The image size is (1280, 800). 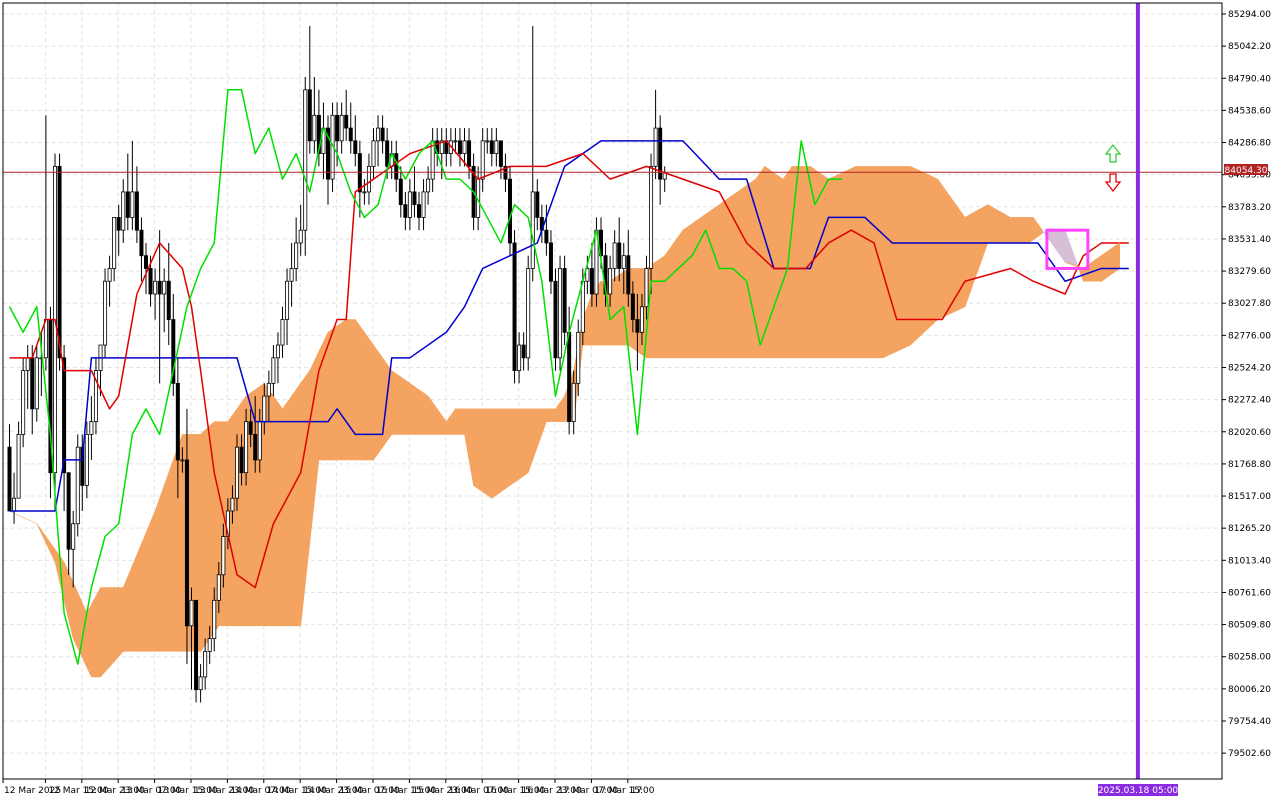 What do you see at coordinates (1249, 497) in the screenshot?
I see `y-tick-label: 81517.00` at bounding box center [1249, 497].